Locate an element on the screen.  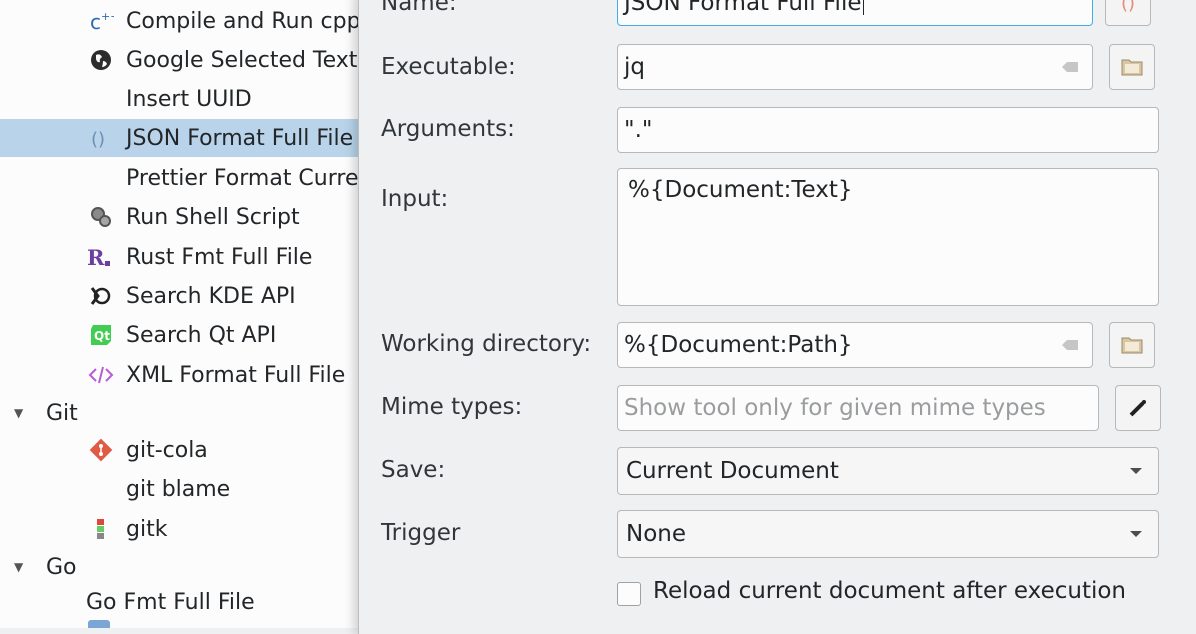
tree-item-label: gitk is located at coordinates (147, 529).